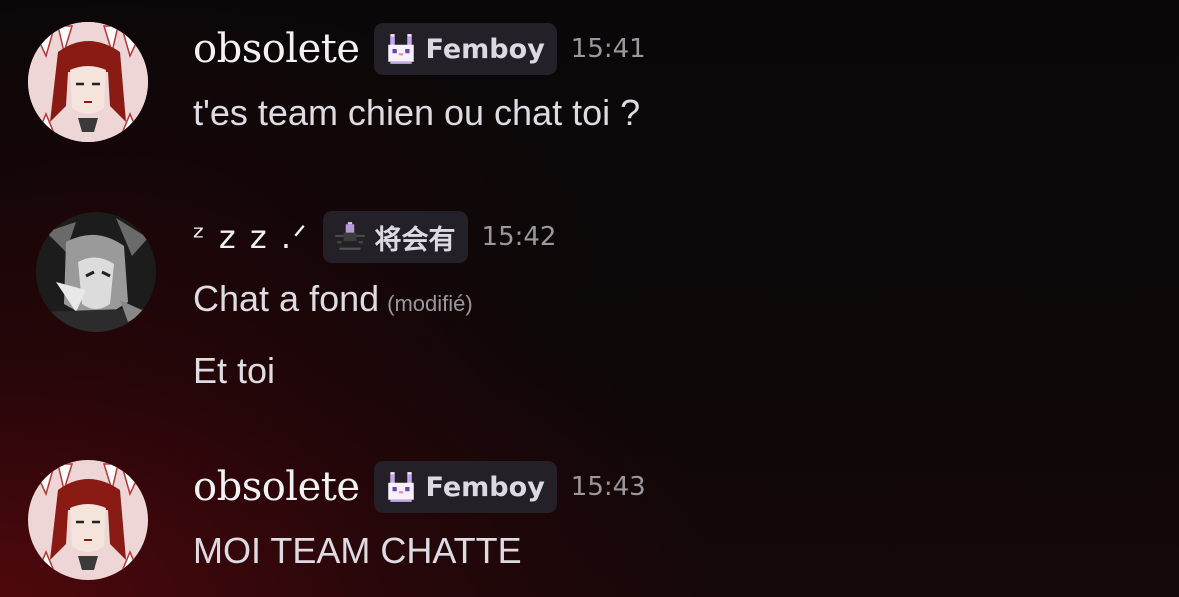 Image resolution: width=1179 pixels, height=597 pixels. I want to click on message-text: t'es team chien ou chat toi ?, so click(417, 112).